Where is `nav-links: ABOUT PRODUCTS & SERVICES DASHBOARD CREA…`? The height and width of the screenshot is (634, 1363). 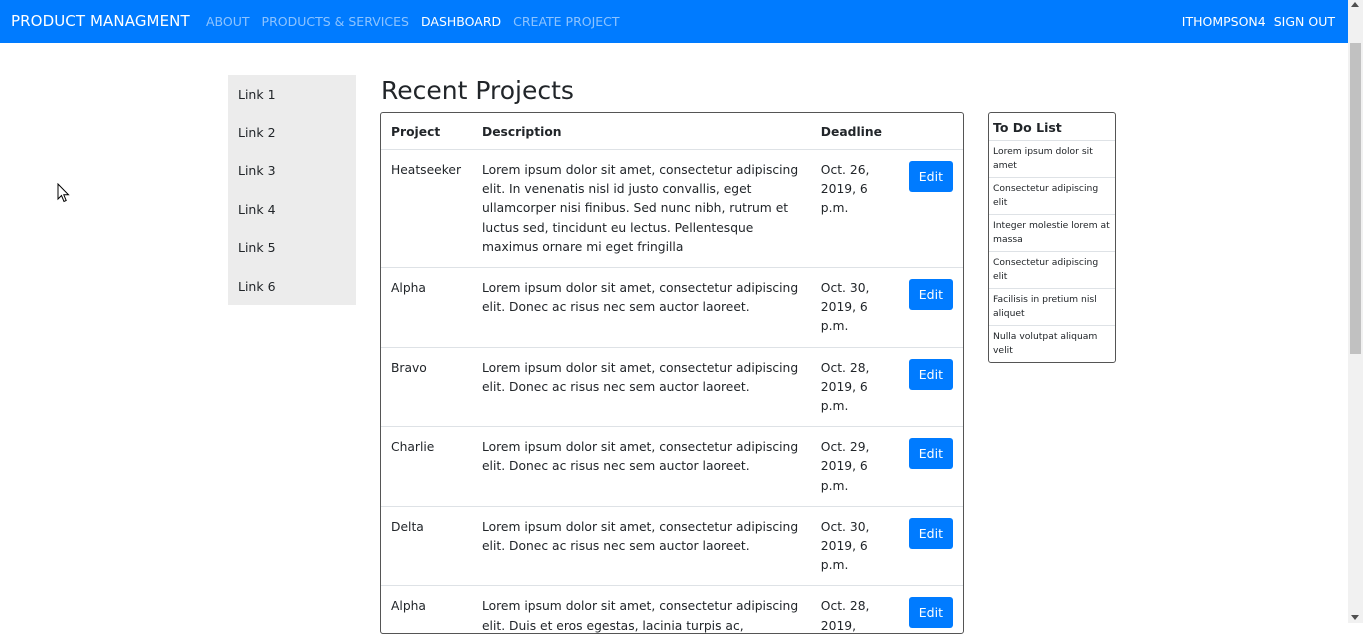
nav-links: ABOUT PRODUCTS & SERVICES DASHBOARD CREA… is located at coordinates (413, 21).